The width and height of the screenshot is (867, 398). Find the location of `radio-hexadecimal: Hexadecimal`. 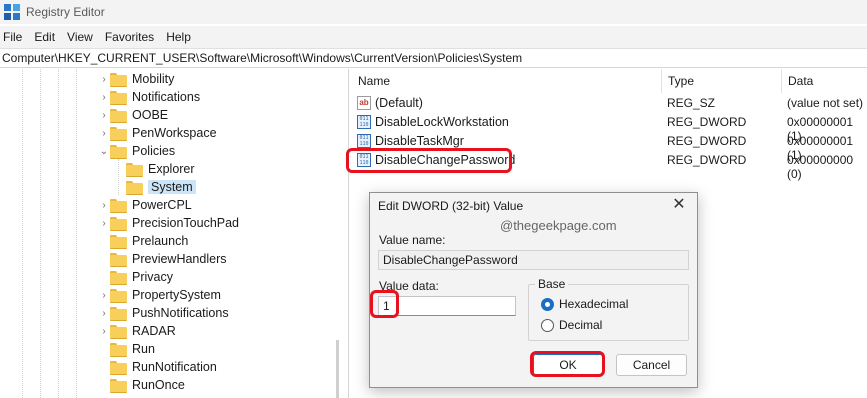

radio-hexadecimal: Hexadecimal is located at coordinates (584, 304).